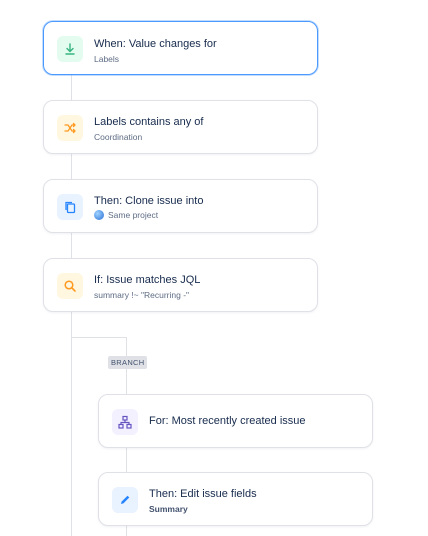 This screenshot has height=536, width=428. What do you see at coordinates (133, 215) in the screenshot?
I see `action-clone-subtitle: Same project` at bounding box center [133, 215].